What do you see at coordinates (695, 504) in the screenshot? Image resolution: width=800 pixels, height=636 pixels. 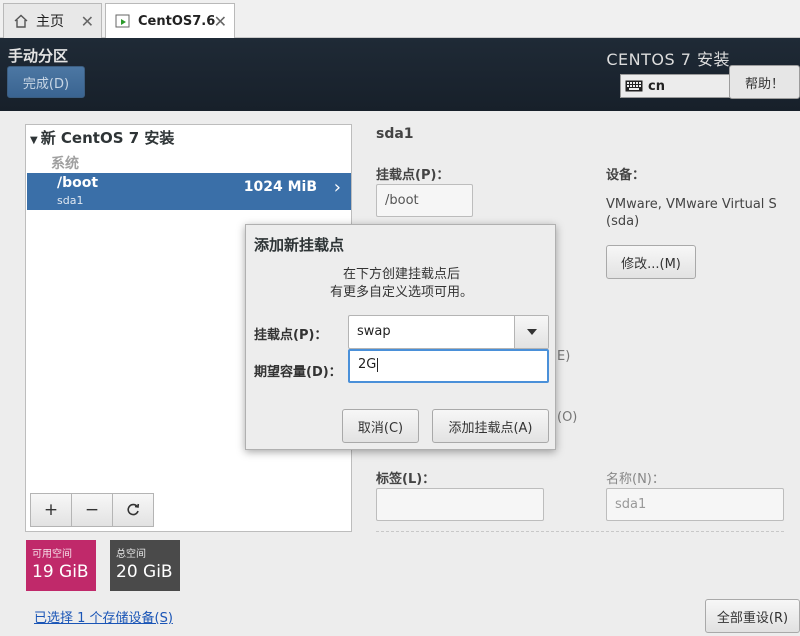 I see `name-field: sda1` at bounding box center [695, 504].